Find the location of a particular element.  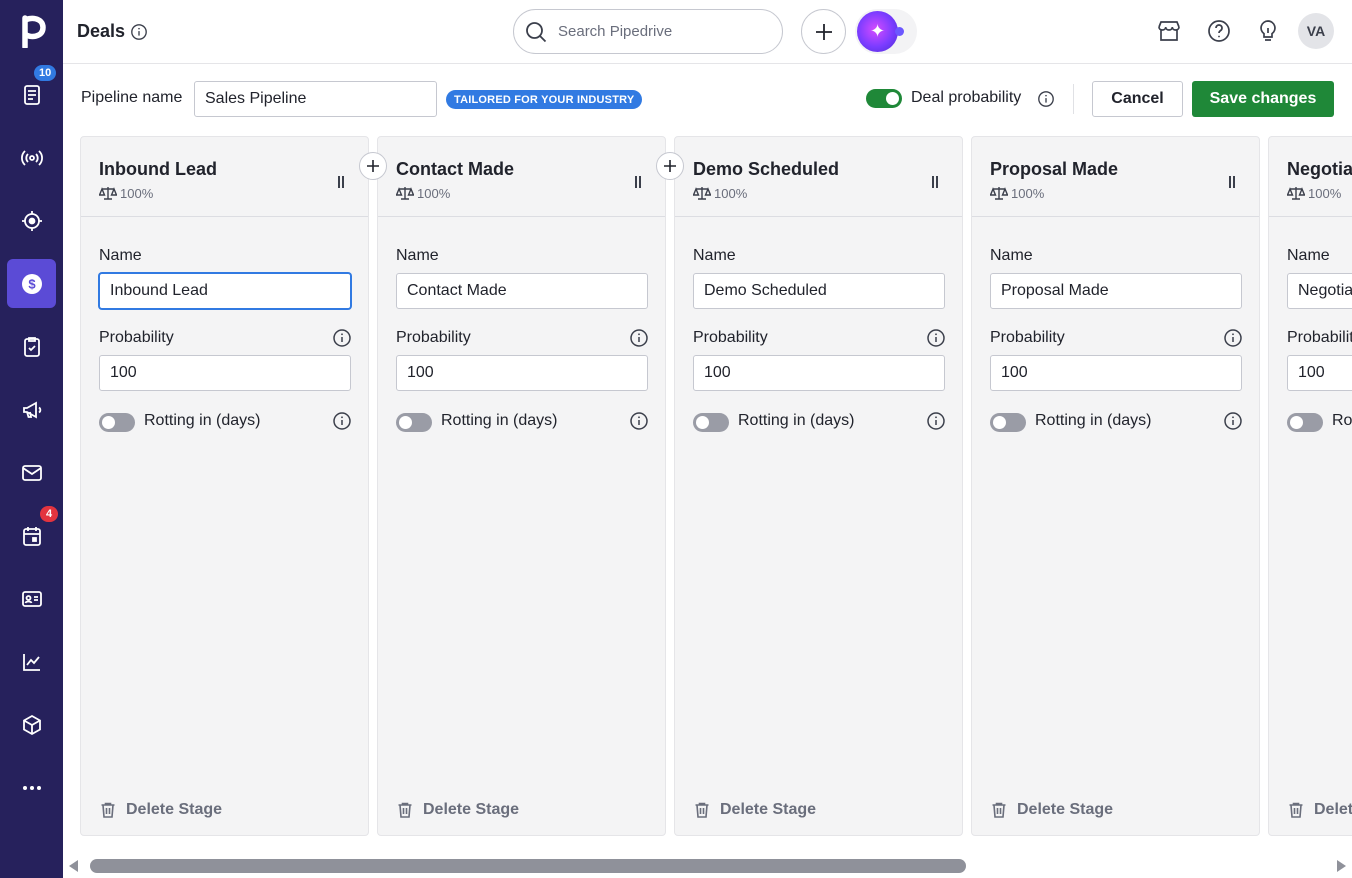

sidebar-item-projects is located at coordinates (31, 220).